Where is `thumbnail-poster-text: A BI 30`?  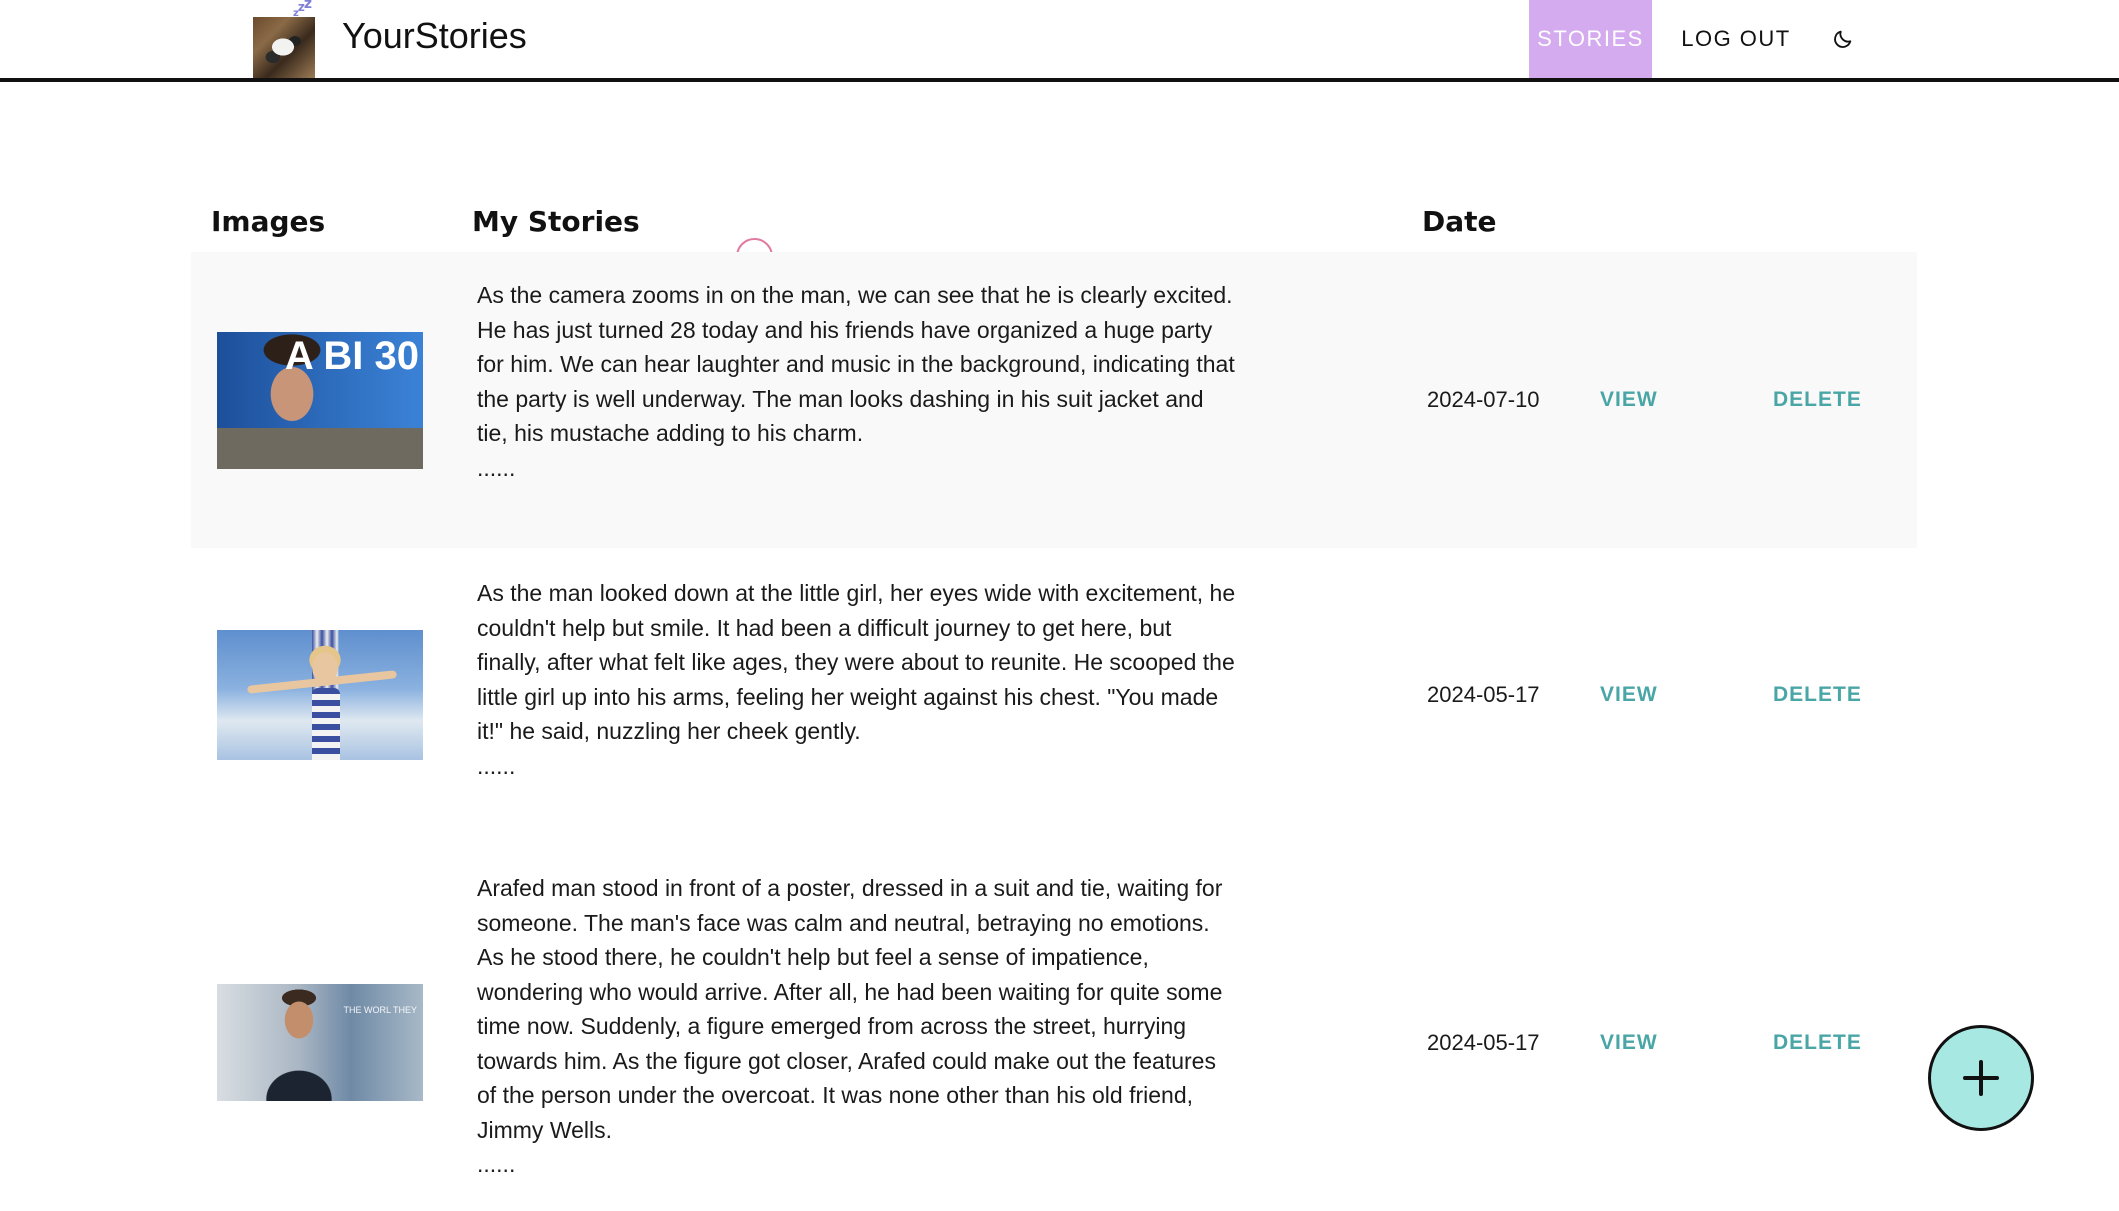 thumbnail-poster-text: A BI 30 is located at coordinates (351, 356).